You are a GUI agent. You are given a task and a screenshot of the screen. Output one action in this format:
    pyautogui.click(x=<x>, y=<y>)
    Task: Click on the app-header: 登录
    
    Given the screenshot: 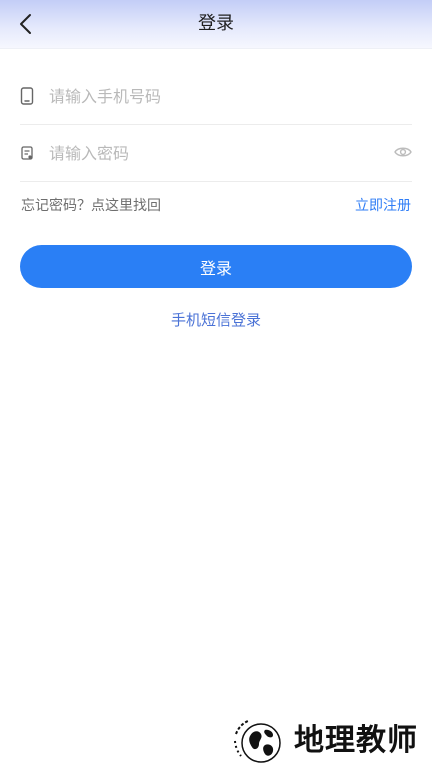 What is the action you would take?
    pyautogui.click(x=216, y=24)
    